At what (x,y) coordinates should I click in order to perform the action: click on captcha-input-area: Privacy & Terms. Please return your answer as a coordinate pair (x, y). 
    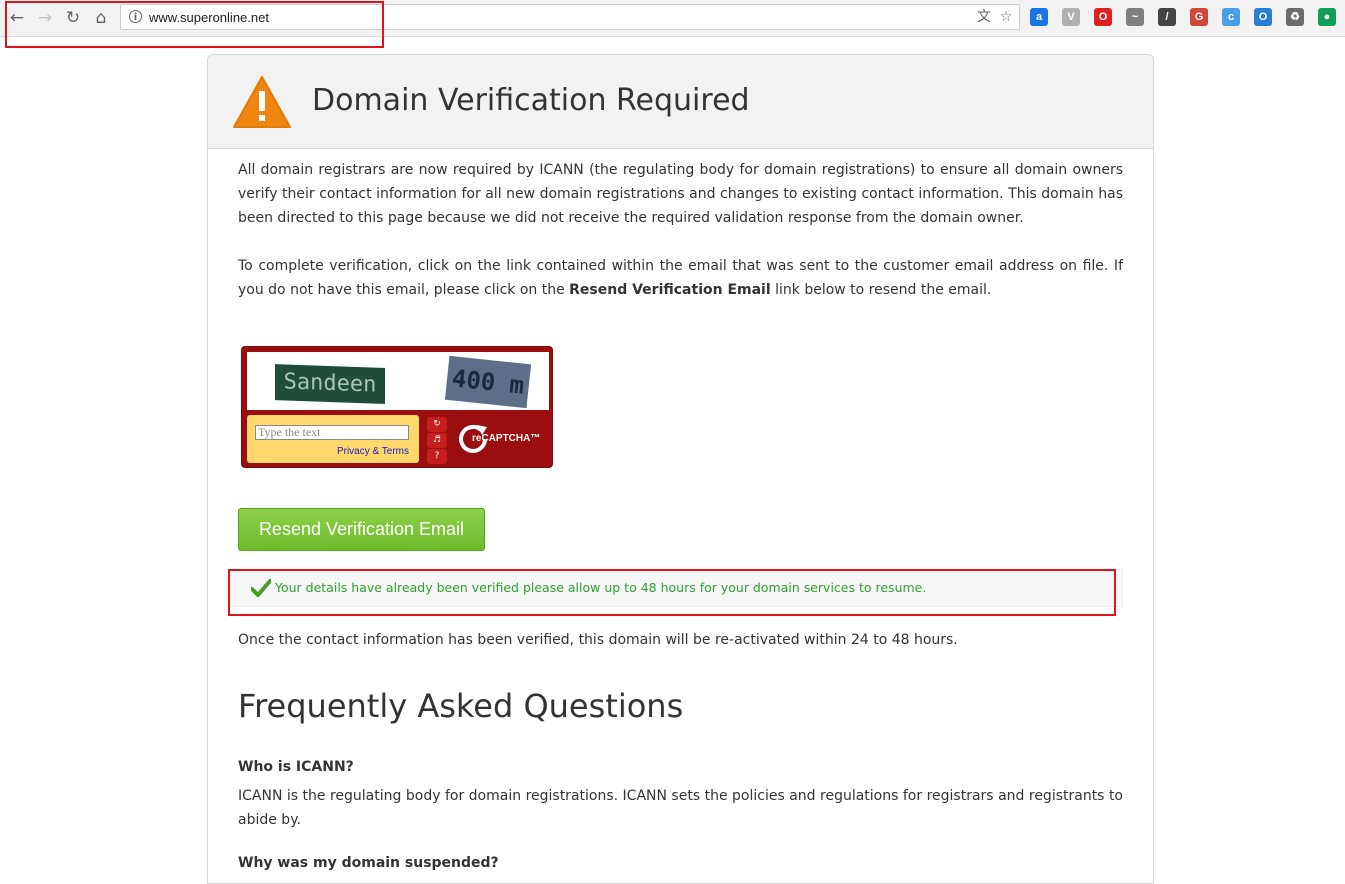
    Looking at the image, I should click on (333, 439).